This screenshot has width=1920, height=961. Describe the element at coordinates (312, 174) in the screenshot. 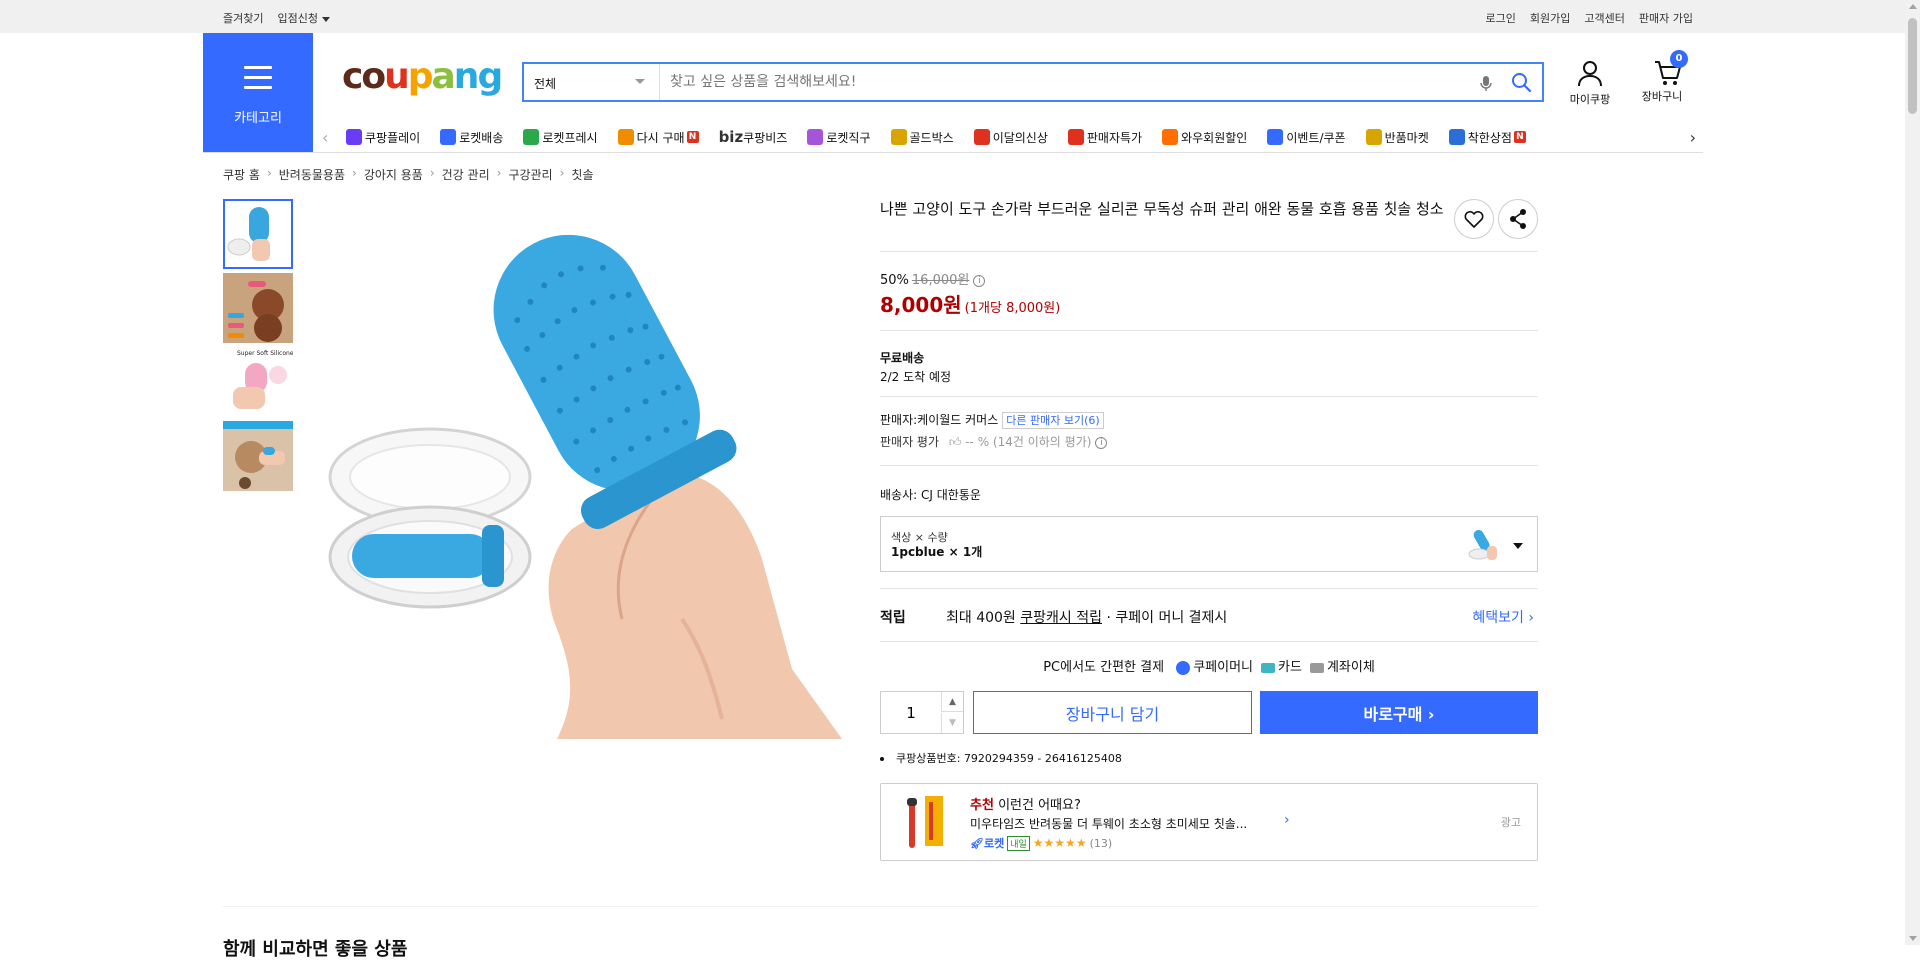

I see `breadcrumb-item: 반려동물용품` at that location.